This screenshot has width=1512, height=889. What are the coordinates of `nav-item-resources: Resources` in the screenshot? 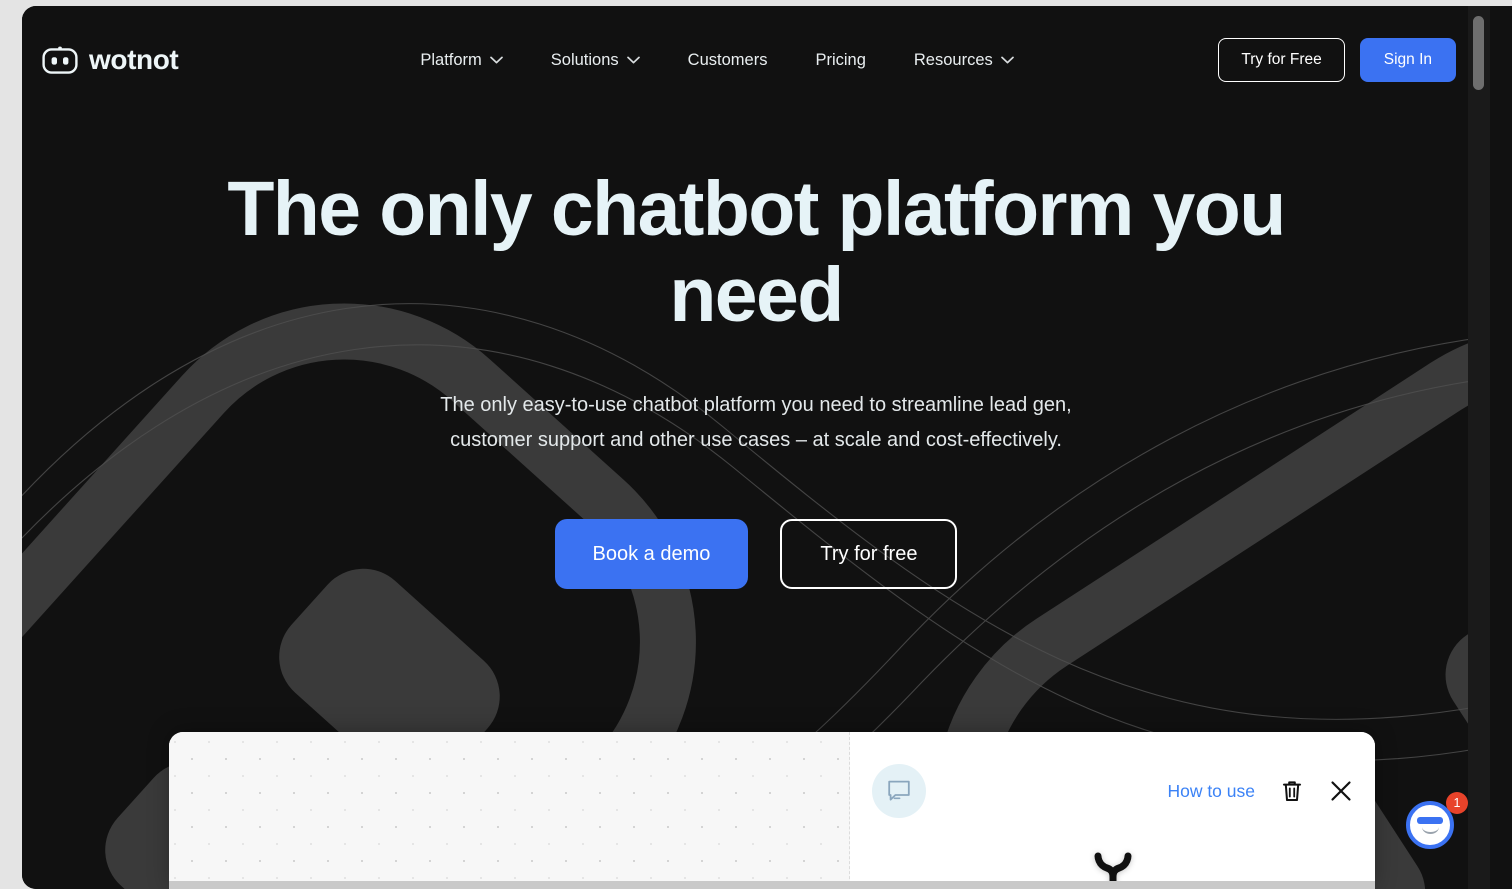 It's located at (964, 60).